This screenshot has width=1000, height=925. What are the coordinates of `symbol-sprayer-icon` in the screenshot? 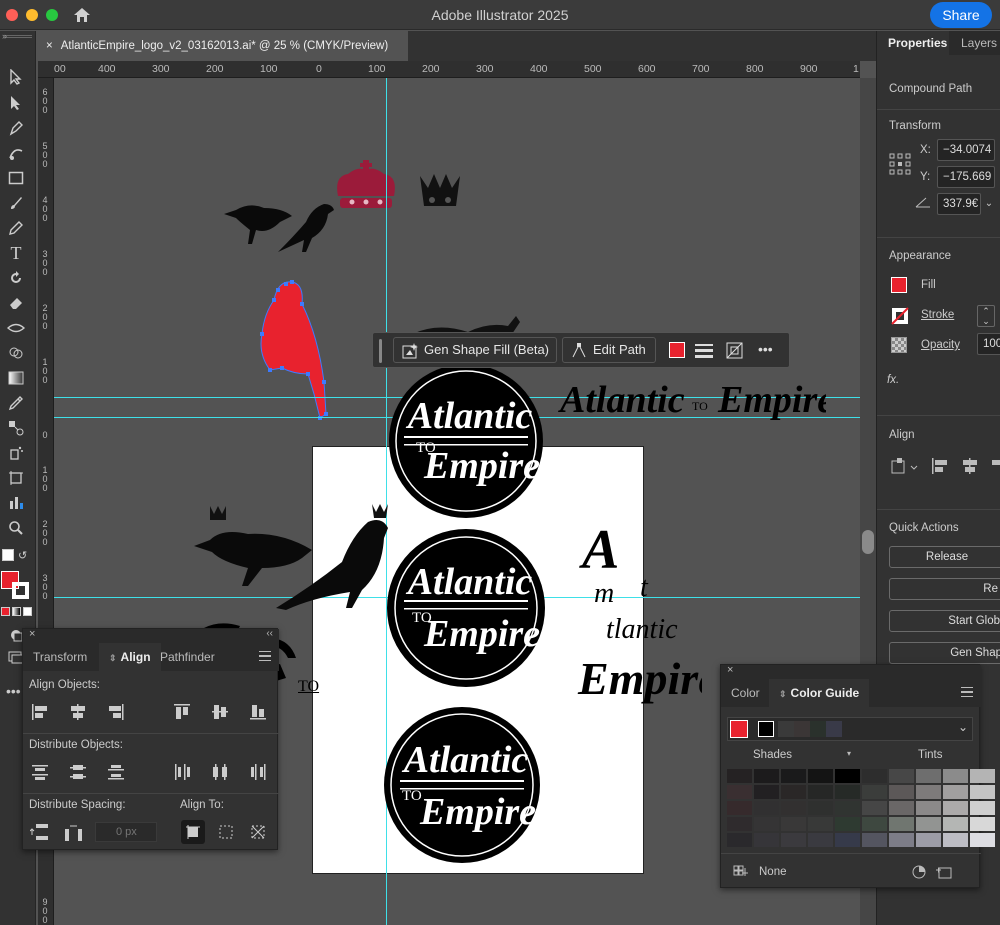 It's located at (16, 453).